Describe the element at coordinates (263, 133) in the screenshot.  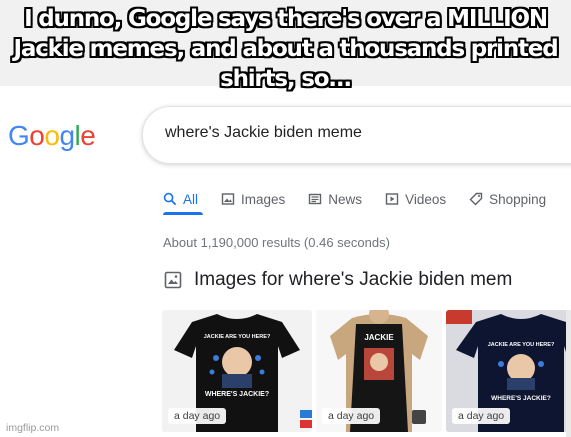
I see `search-query: where's Jackie biden meme` at that location.